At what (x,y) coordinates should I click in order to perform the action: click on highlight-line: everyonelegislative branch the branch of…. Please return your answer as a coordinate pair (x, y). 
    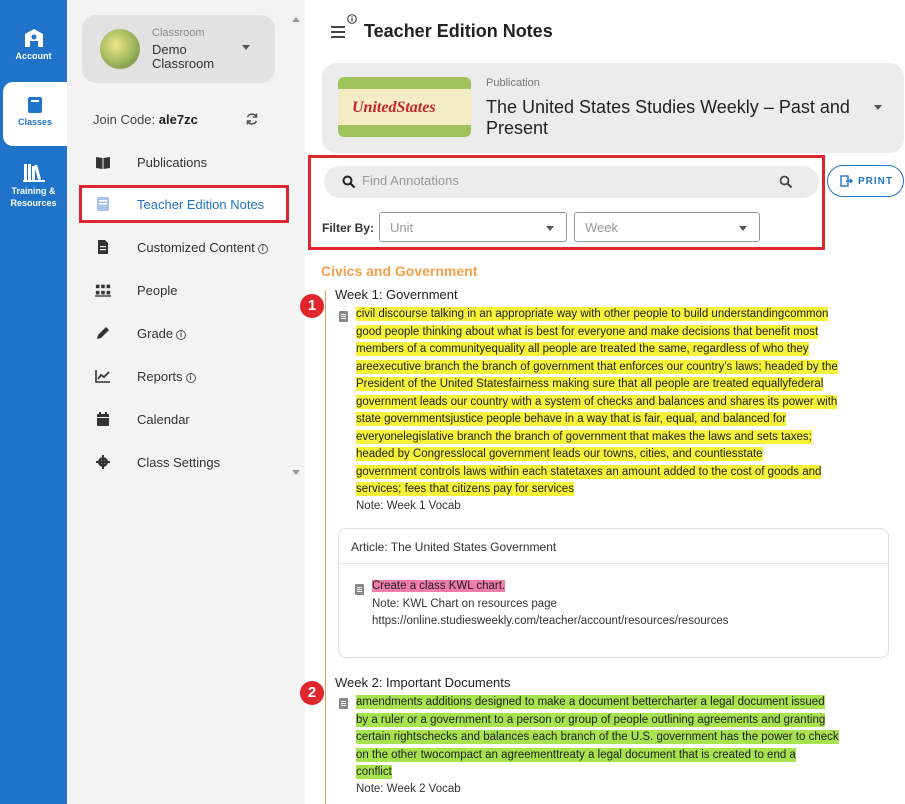
    Looking at the image, I should click on (623, 438).